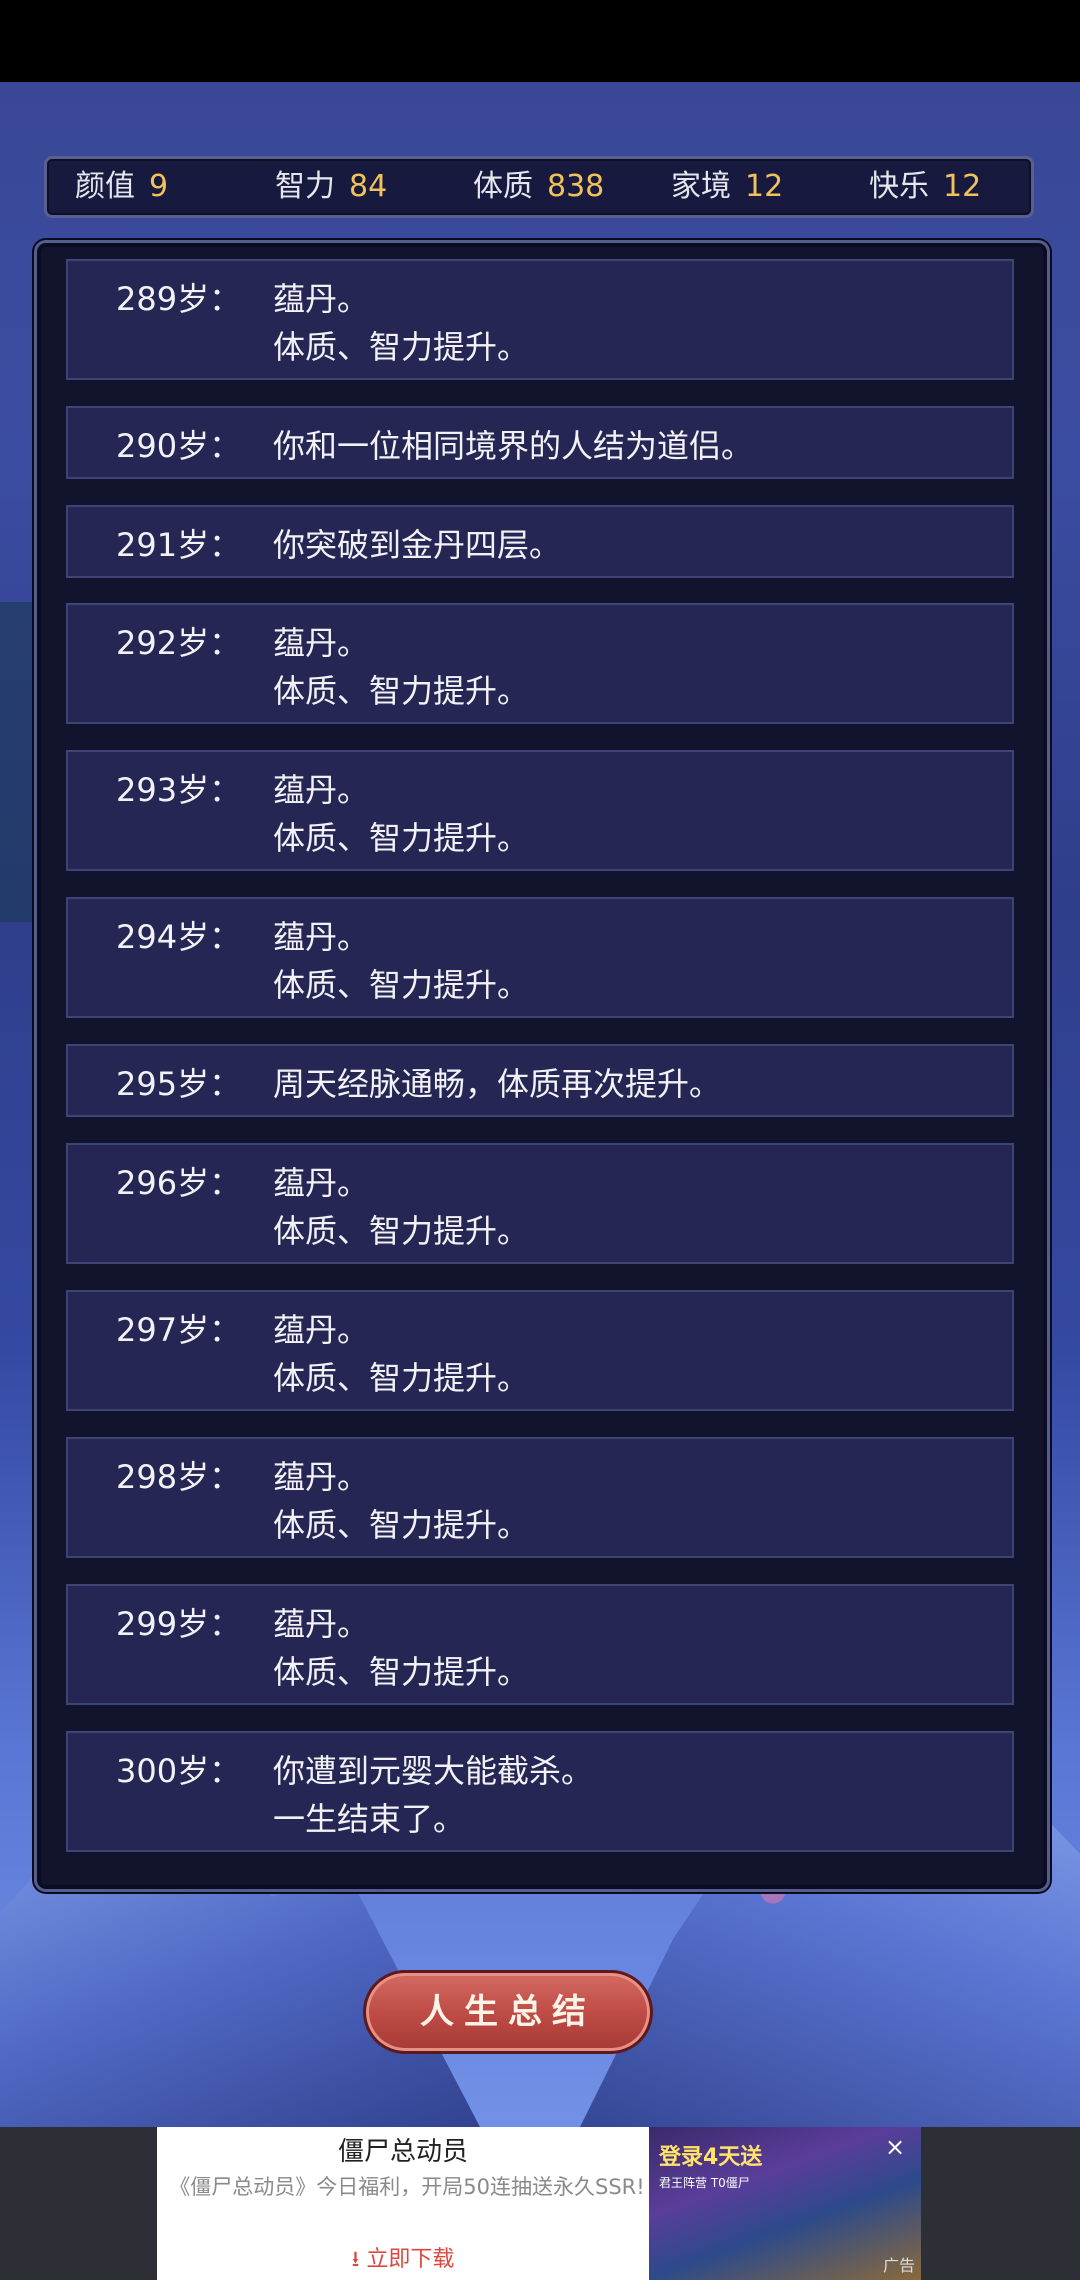 The image size is (1080, 2280). What do you see at coordinates (540, 810) in the screenshot?
I see `event-row: 293岁： 蕴丹。 体质、智力提升。` at bounding box center [540, 810].